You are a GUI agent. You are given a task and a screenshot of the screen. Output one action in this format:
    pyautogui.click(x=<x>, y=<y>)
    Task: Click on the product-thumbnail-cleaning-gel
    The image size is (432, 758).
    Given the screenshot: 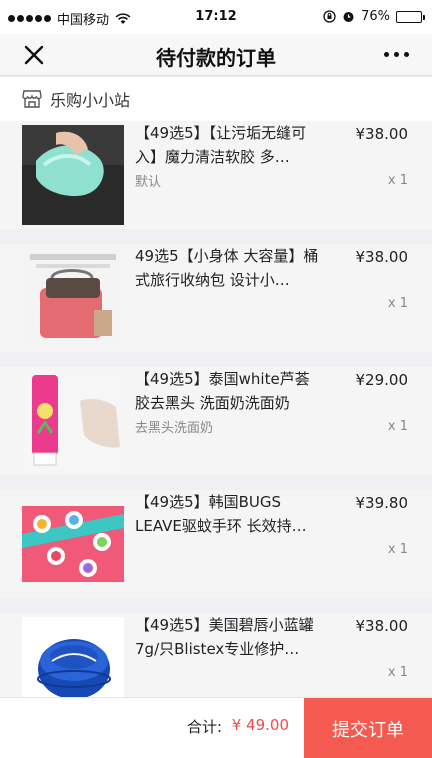 What is the action you would take?
    pyautogui.click(x=73, y=175)
    